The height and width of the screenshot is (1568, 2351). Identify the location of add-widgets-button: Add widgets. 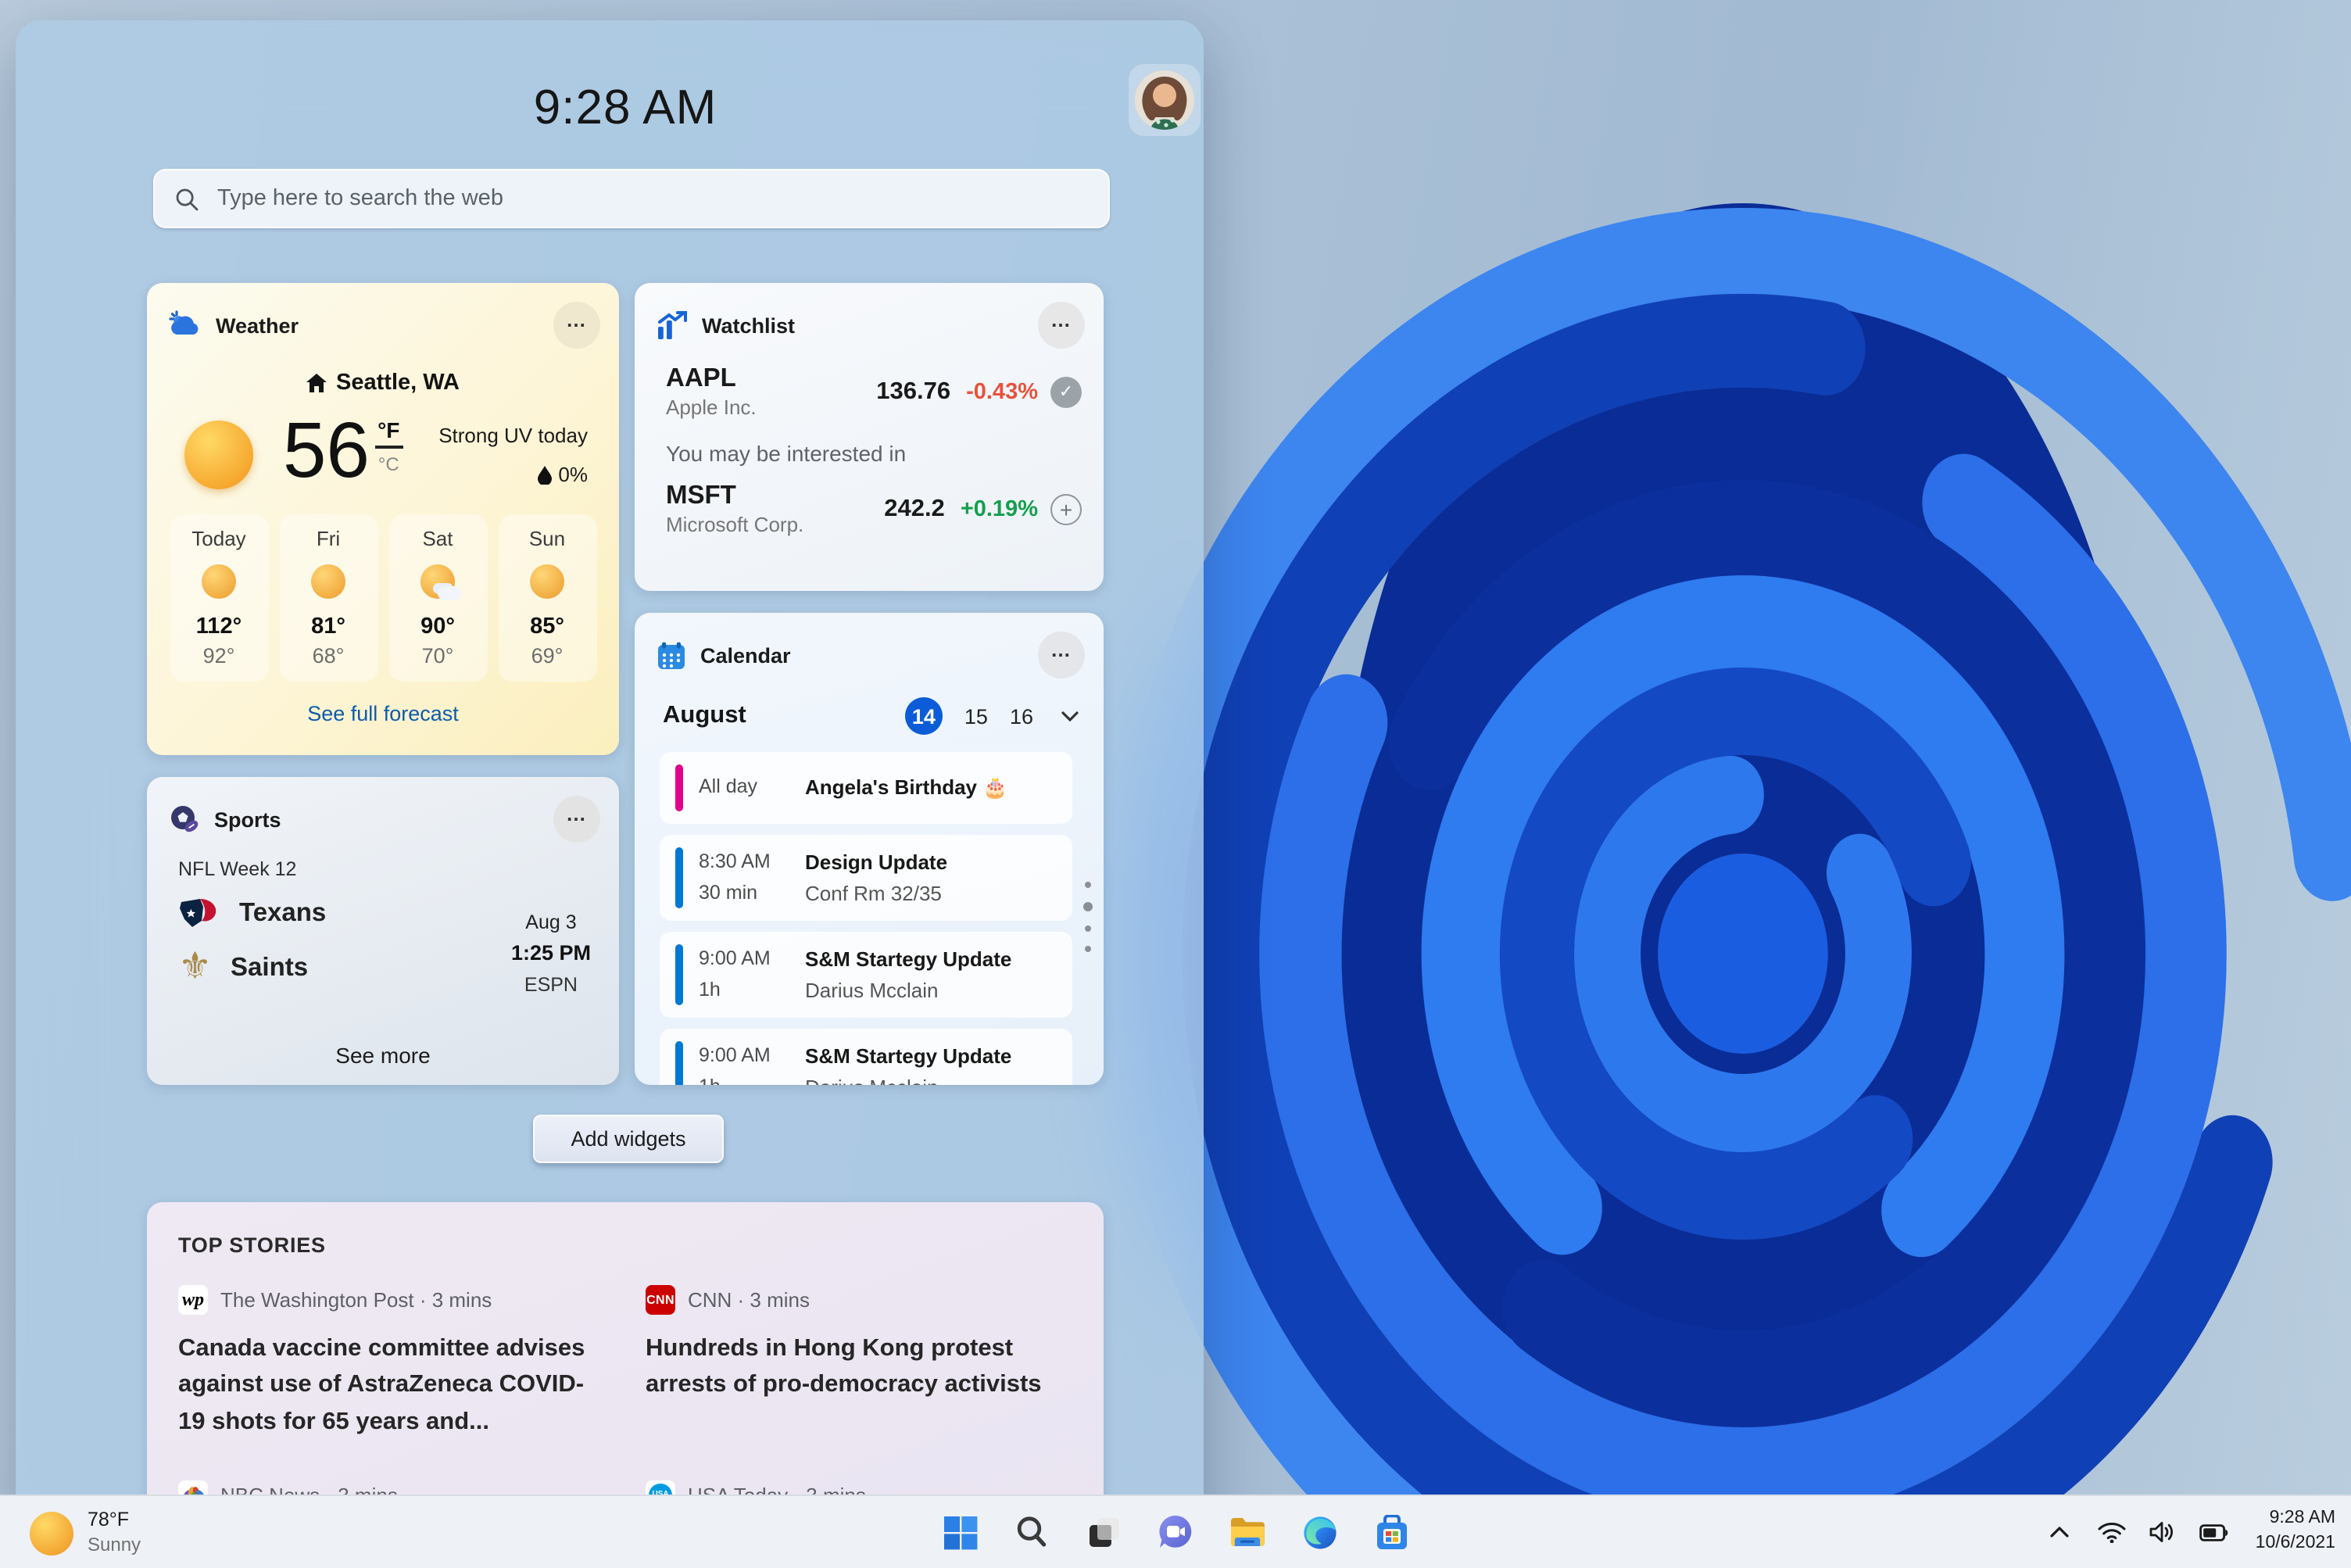
(628, 1139).